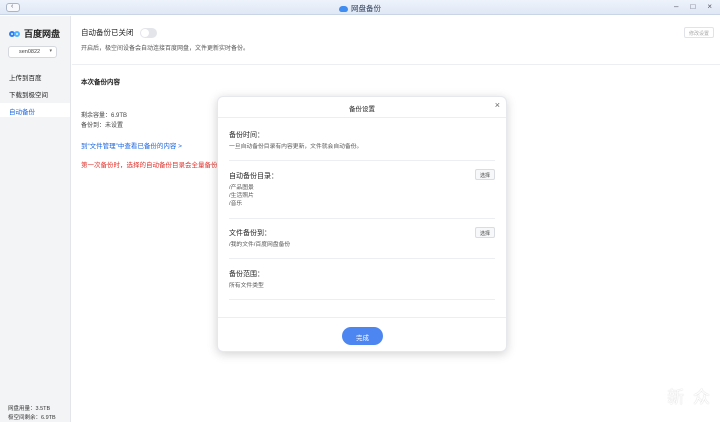  What do you see at coordinates (241, 188) in the screenshot?
I see `backup-dir-item: /产品图景` at bounding box center [241, 188].